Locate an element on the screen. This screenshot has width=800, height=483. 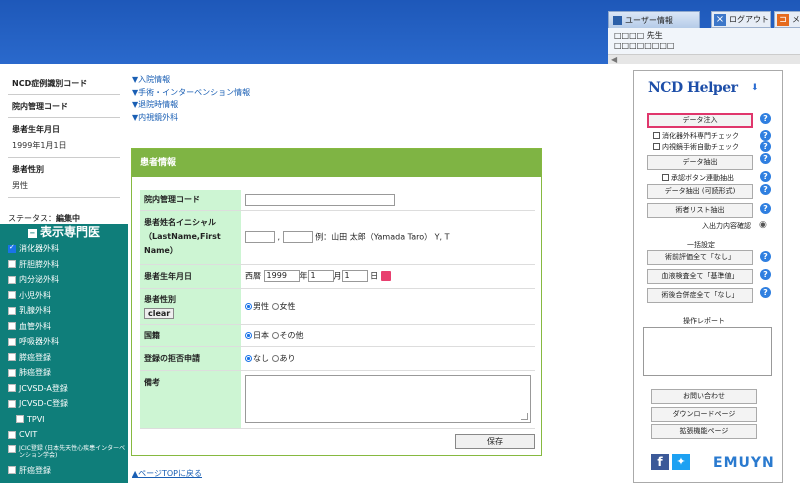
dob-month-input: 1 is located at coordinates (320, 276).